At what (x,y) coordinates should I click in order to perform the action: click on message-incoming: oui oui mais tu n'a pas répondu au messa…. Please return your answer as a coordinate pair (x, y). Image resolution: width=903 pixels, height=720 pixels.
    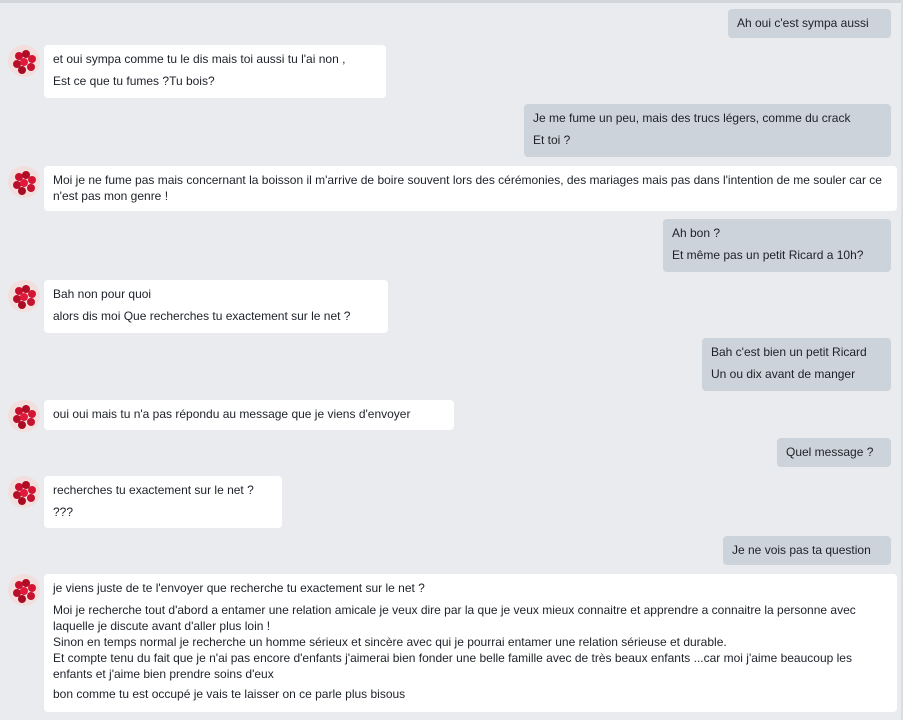
    Looking at the image, I should click on (249, 415).